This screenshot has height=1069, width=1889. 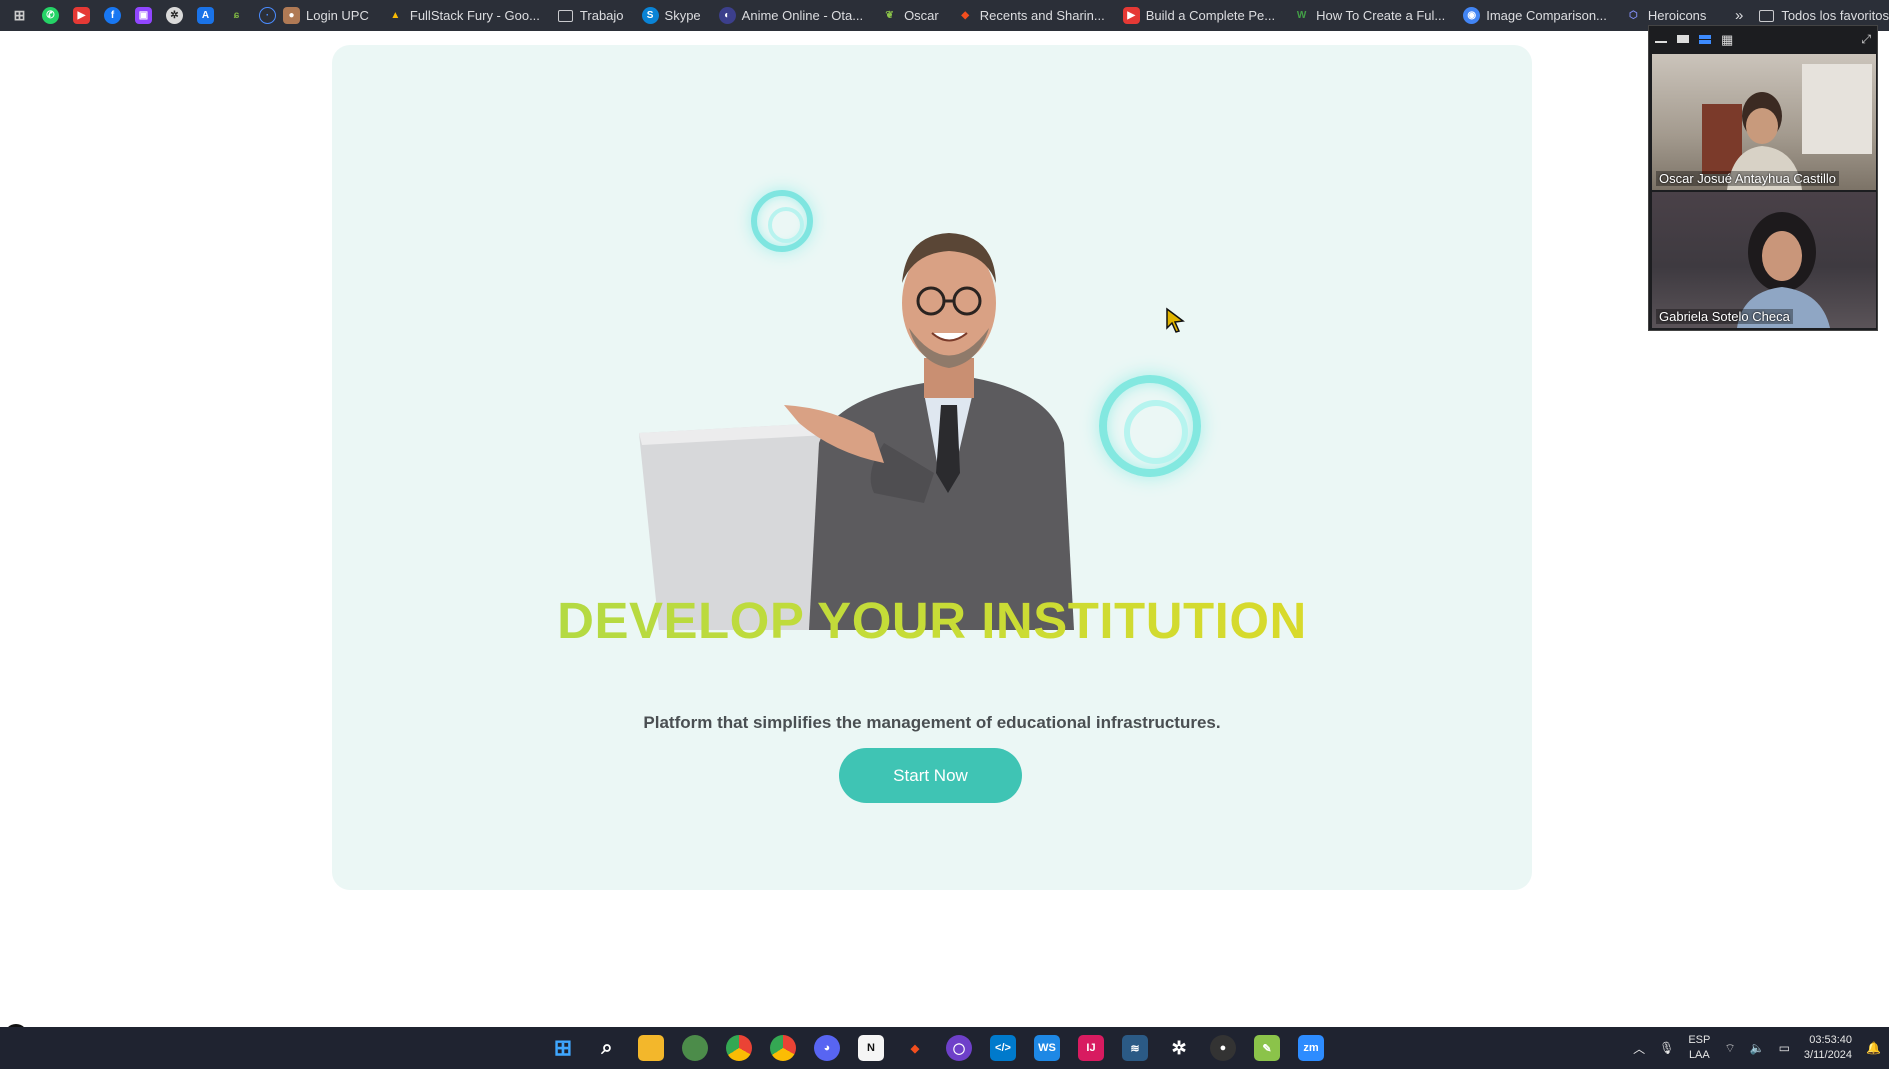 I want to click on expand-icon: ⤢, so click(x=1866, y=39).